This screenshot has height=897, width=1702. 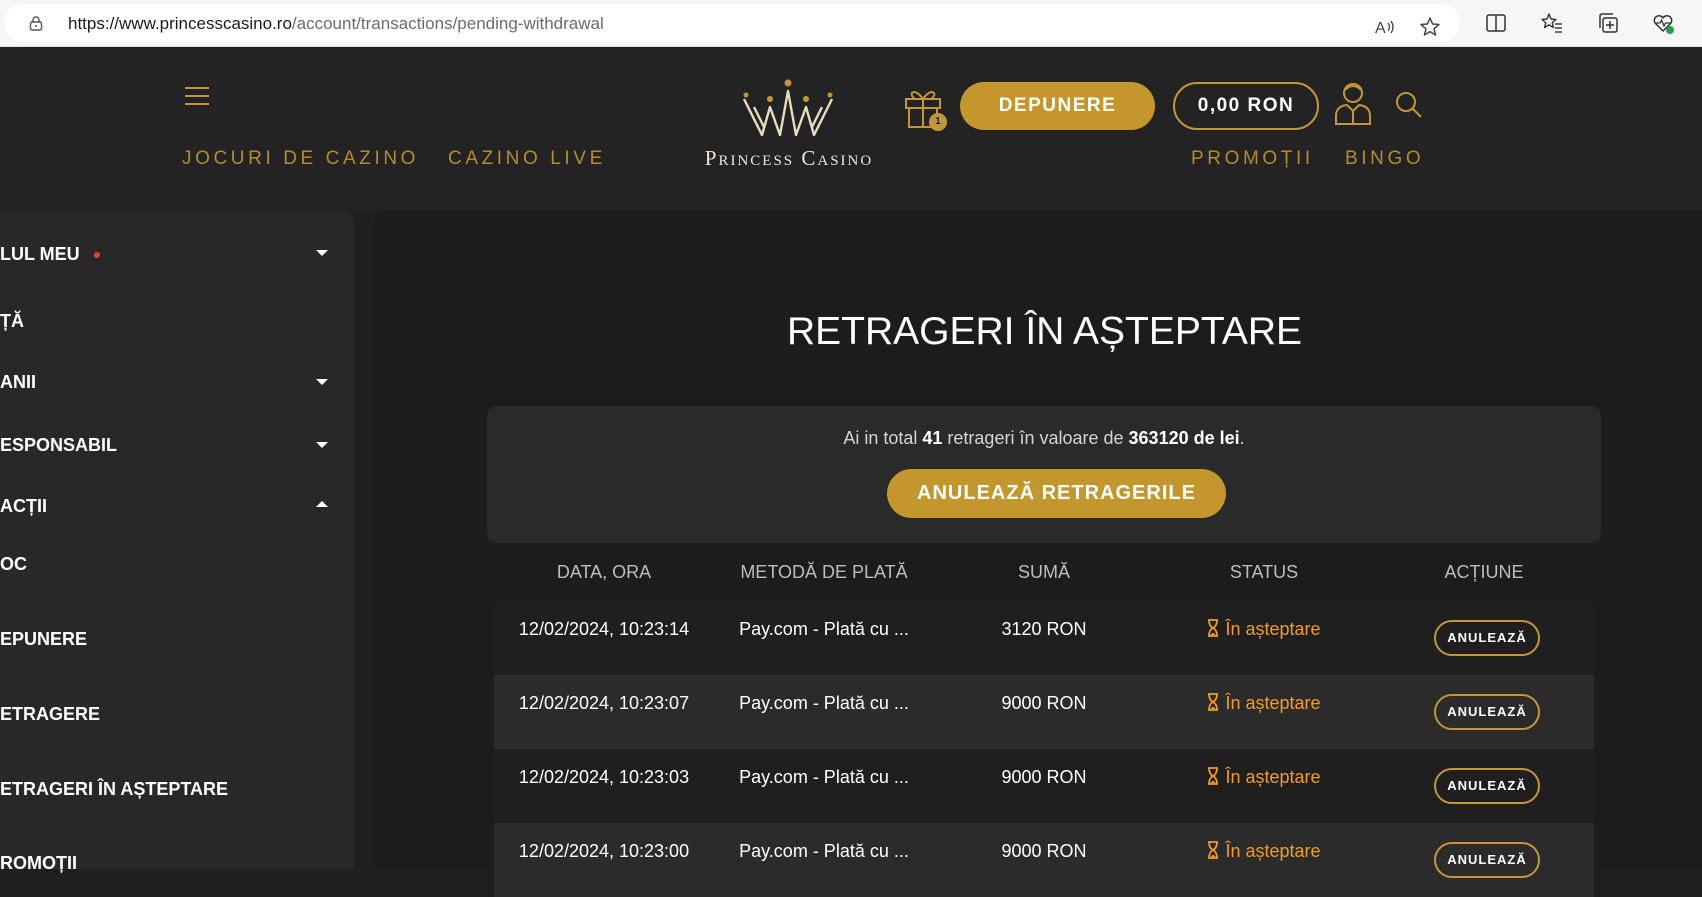 I want to click on nav-bingo: BINGO, so click(x=1384, y=159).